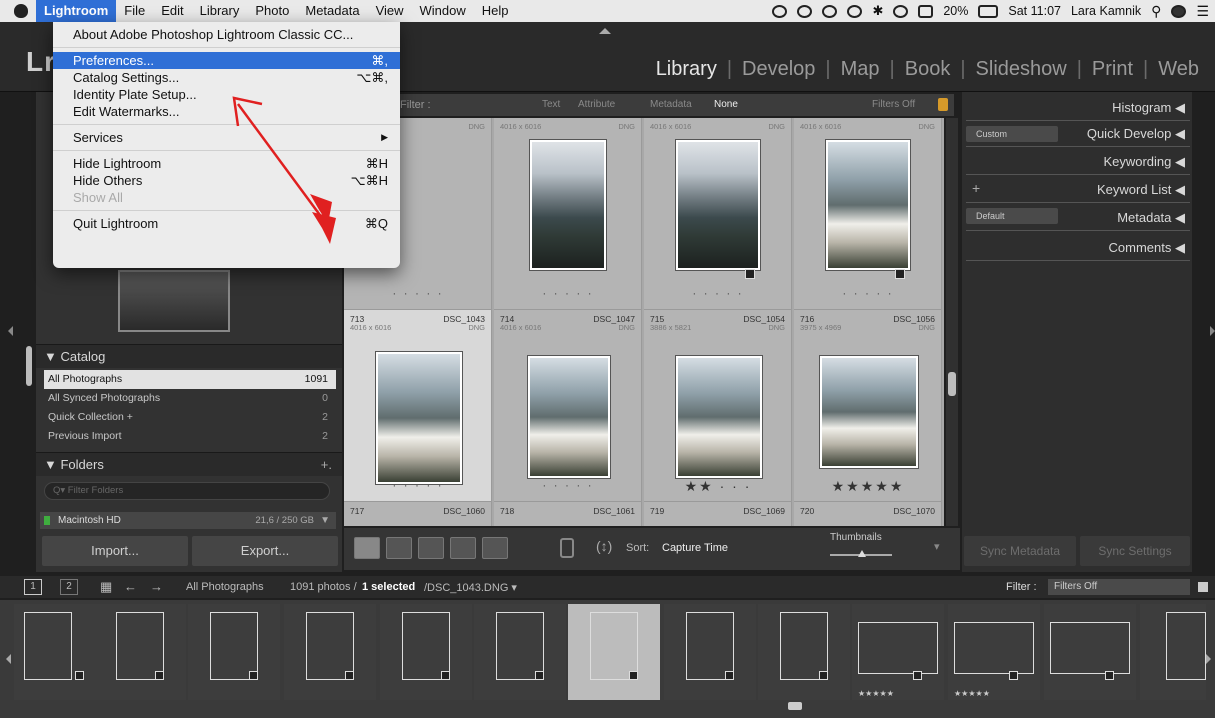 Image resolution: width=1215 pixels, height=718 pixels. I want to click on keywording-header: Keywording ◀, so click(1144, 162).